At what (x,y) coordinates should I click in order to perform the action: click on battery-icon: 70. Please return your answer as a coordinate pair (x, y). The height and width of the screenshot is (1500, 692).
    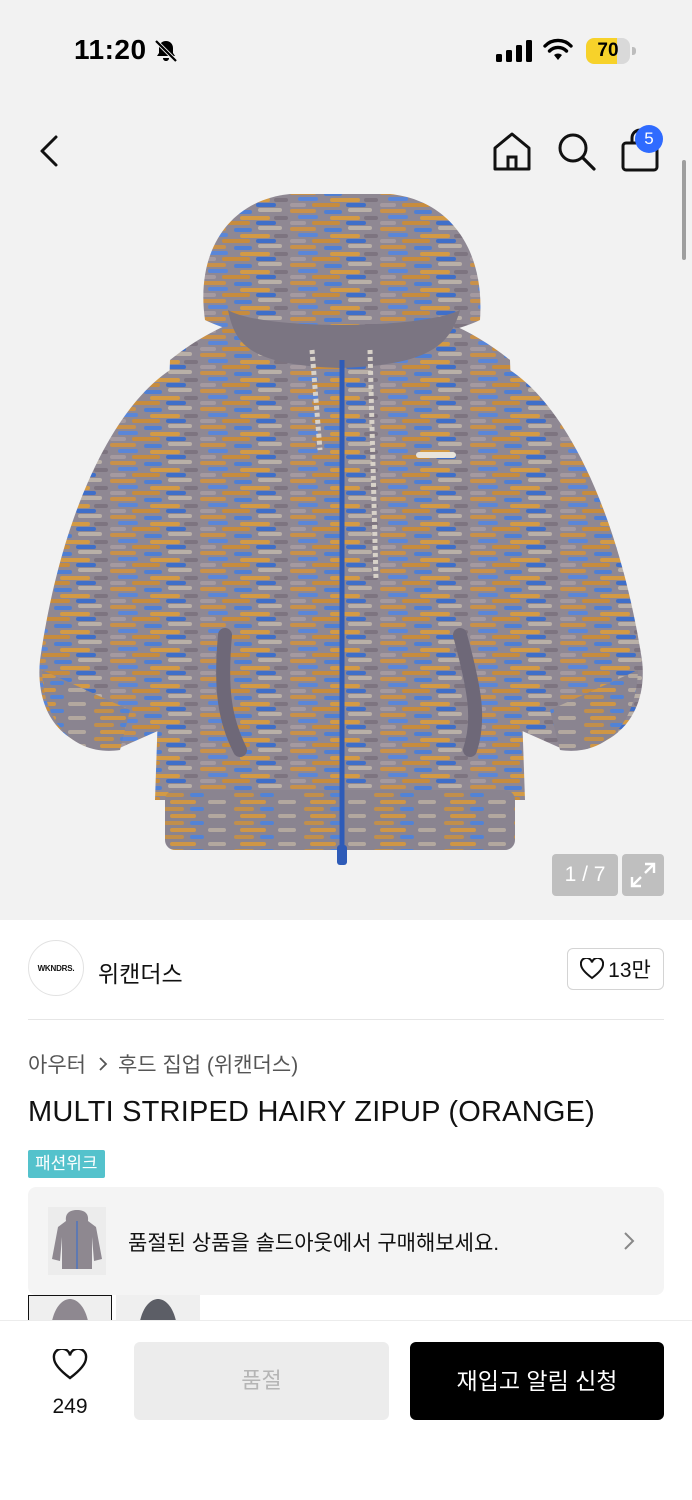
    Looking at the image, I should click on (611, 51).